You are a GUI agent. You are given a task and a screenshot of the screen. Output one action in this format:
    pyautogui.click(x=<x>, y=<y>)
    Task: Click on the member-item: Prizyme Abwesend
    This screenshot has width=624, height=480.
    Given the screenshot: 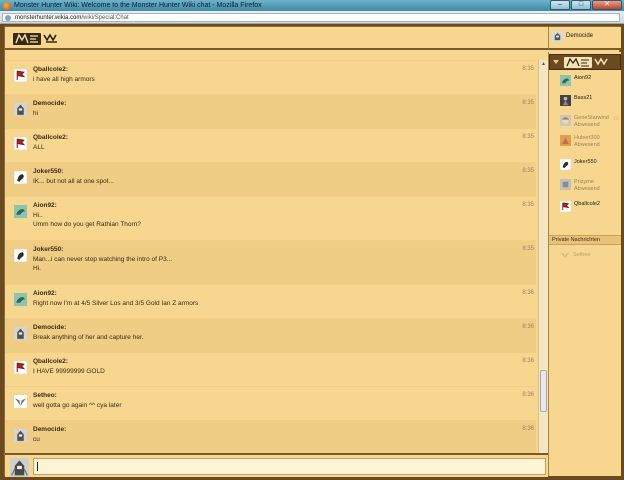 What is the action you would take?
    pyautogui.click(x=585, y=185)
    